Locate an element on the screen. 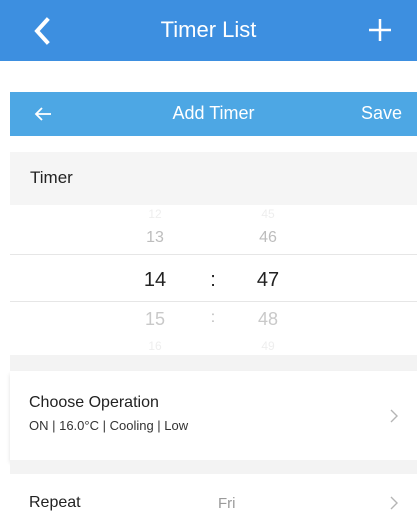 The height and width of the screenshot is (530, 417). hour-option-below: 15 is located at coordinates (155, 319).